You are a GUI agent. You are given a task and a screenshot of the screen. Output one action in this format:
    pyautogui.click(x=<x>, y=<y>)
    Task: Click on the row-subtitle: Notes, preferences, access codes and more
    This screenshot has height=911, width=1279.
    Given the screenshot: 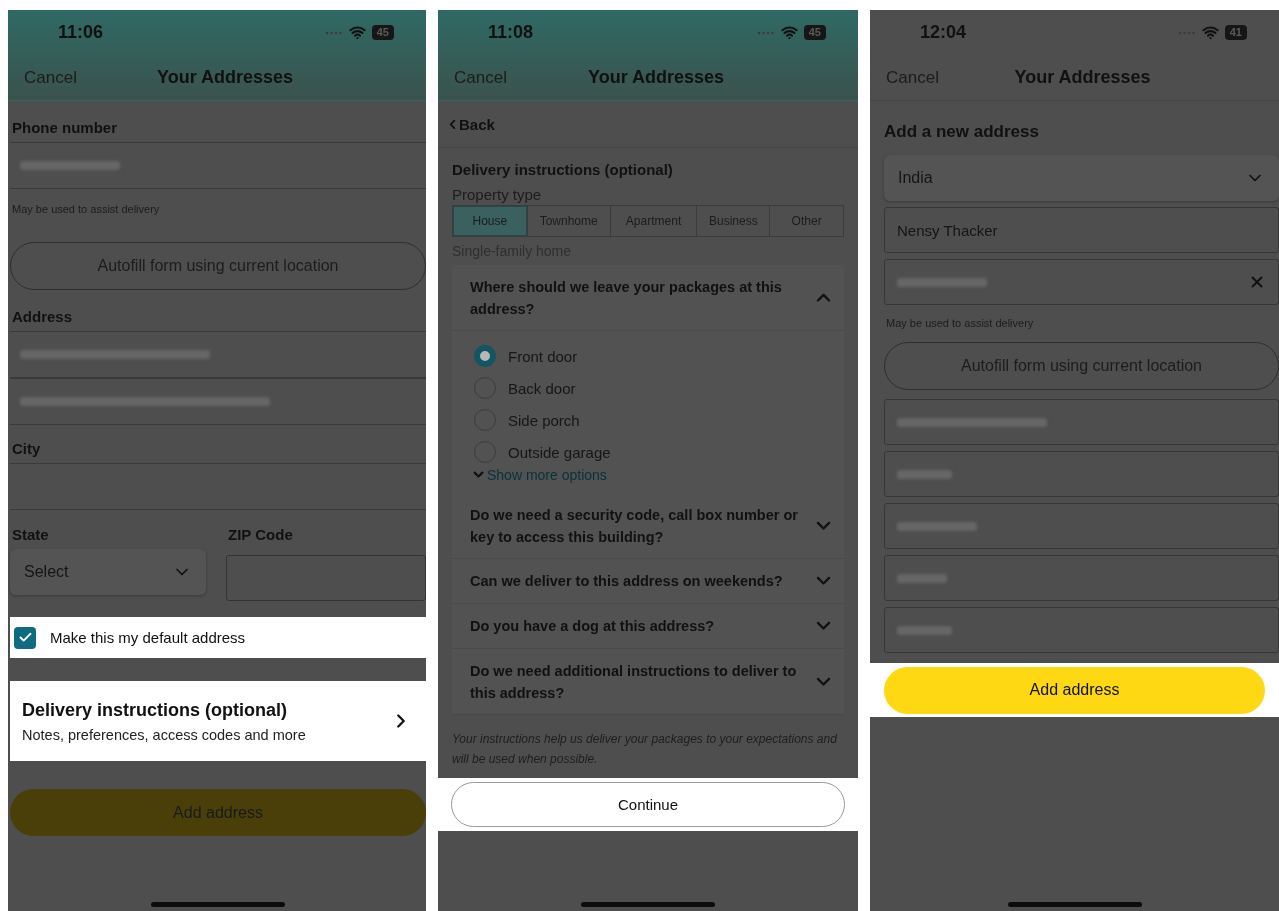 What is the action you would take?
    pyautogui.click(x=164, y=734)
    